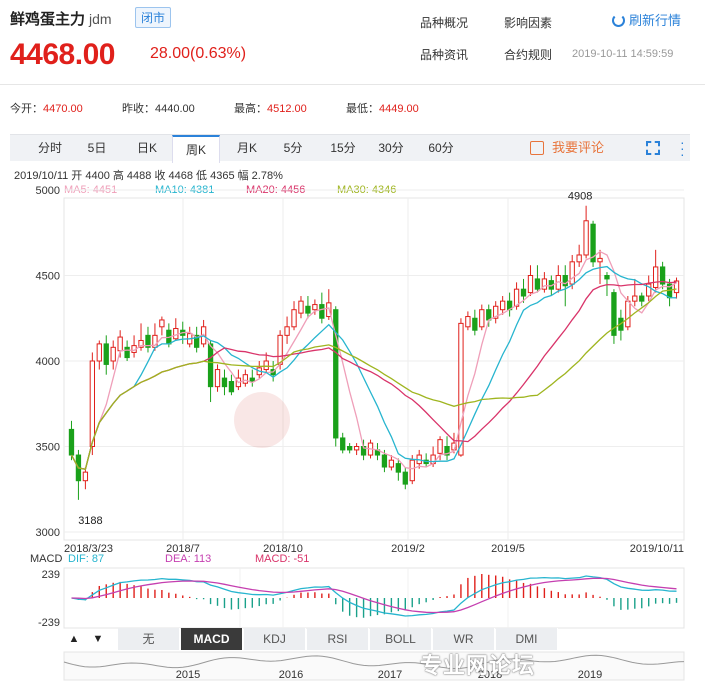  Describe the element at coordinates (212, 639) in the screenshot. I see `indicator-macd: MACD` at that location.